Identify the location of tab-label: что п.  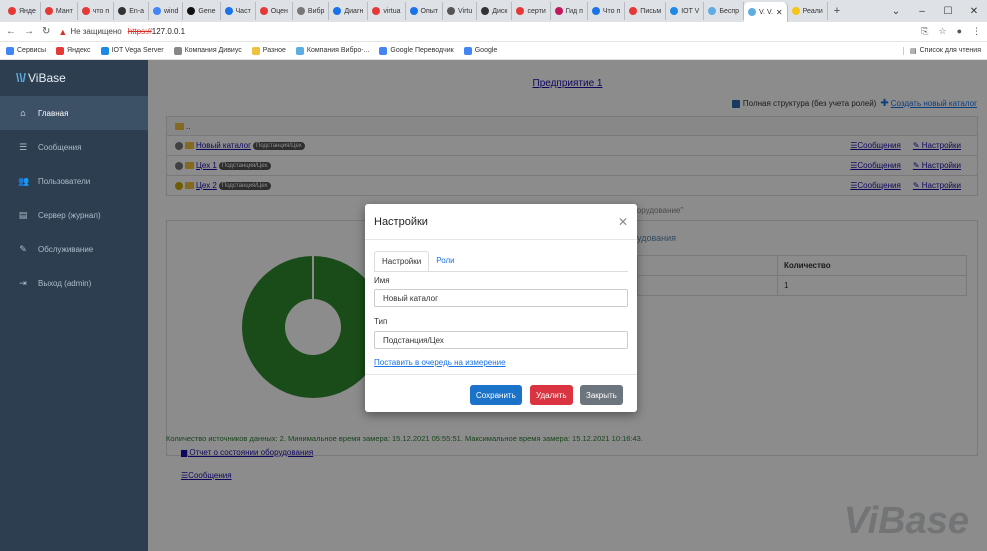
(101, 11).